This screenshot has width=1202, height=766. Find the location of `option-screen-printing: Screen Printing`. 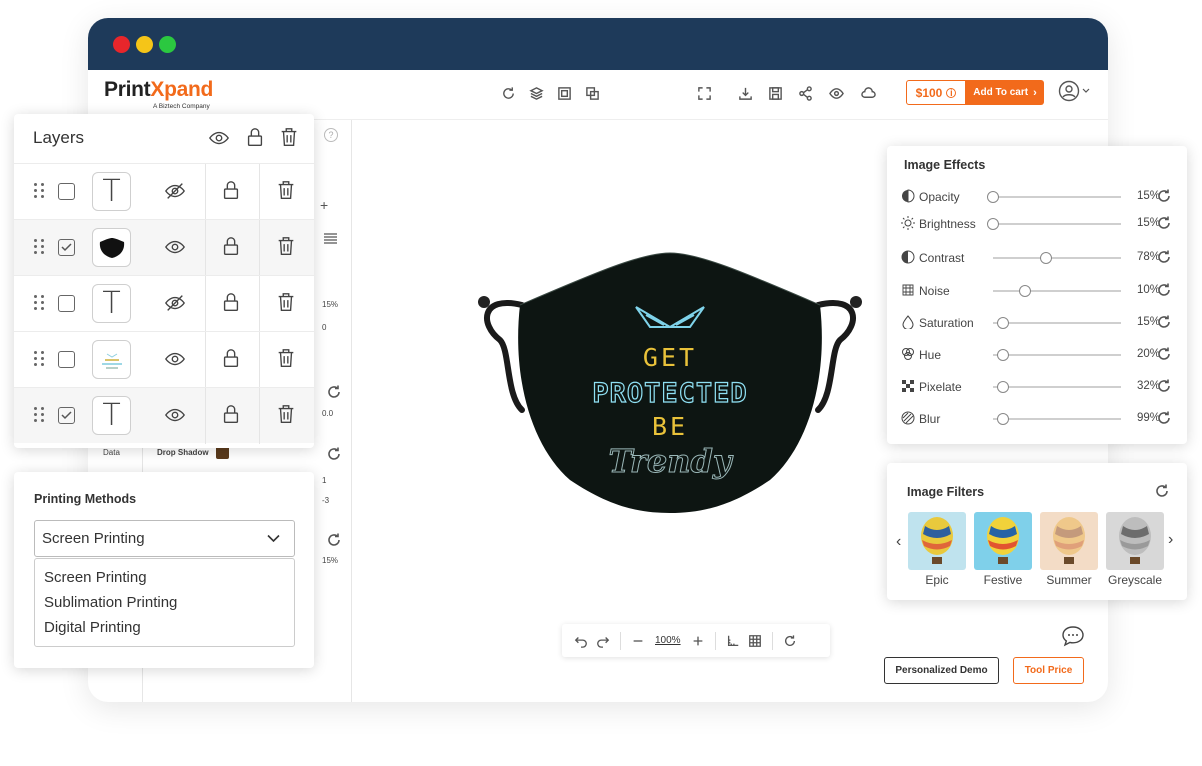

option-screen-printing: Screen Printing is located at coordinates (95, 577).